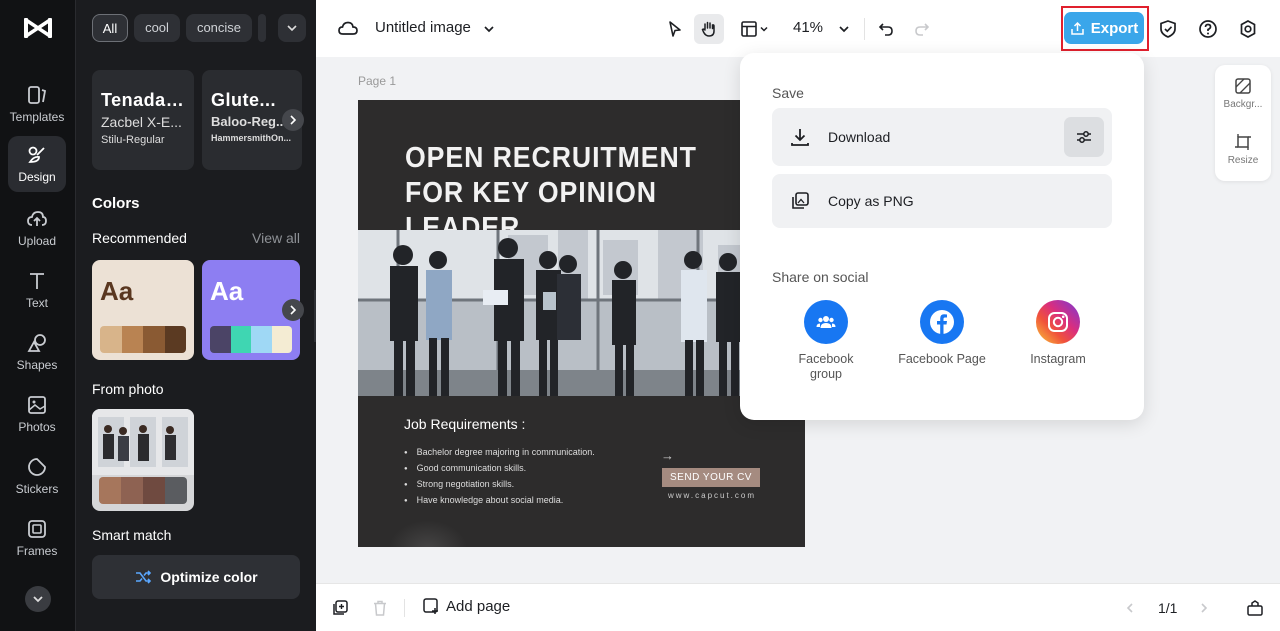 This screenshot has width=1280, height=631. What do you see at coordinates (38, 599) in the screenshot?
I see `rail-expand-button` at bounding box center [38, 599].